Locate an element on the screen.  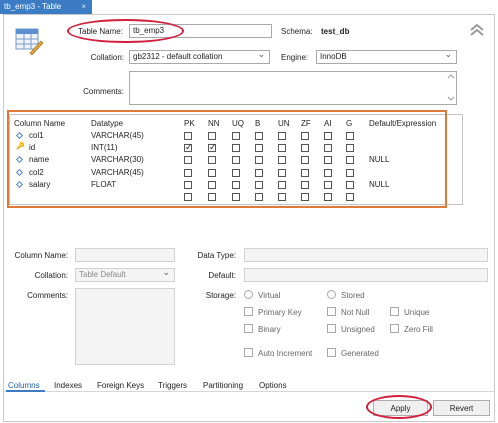
unique-checkbox is located at coordinates (394, 311).